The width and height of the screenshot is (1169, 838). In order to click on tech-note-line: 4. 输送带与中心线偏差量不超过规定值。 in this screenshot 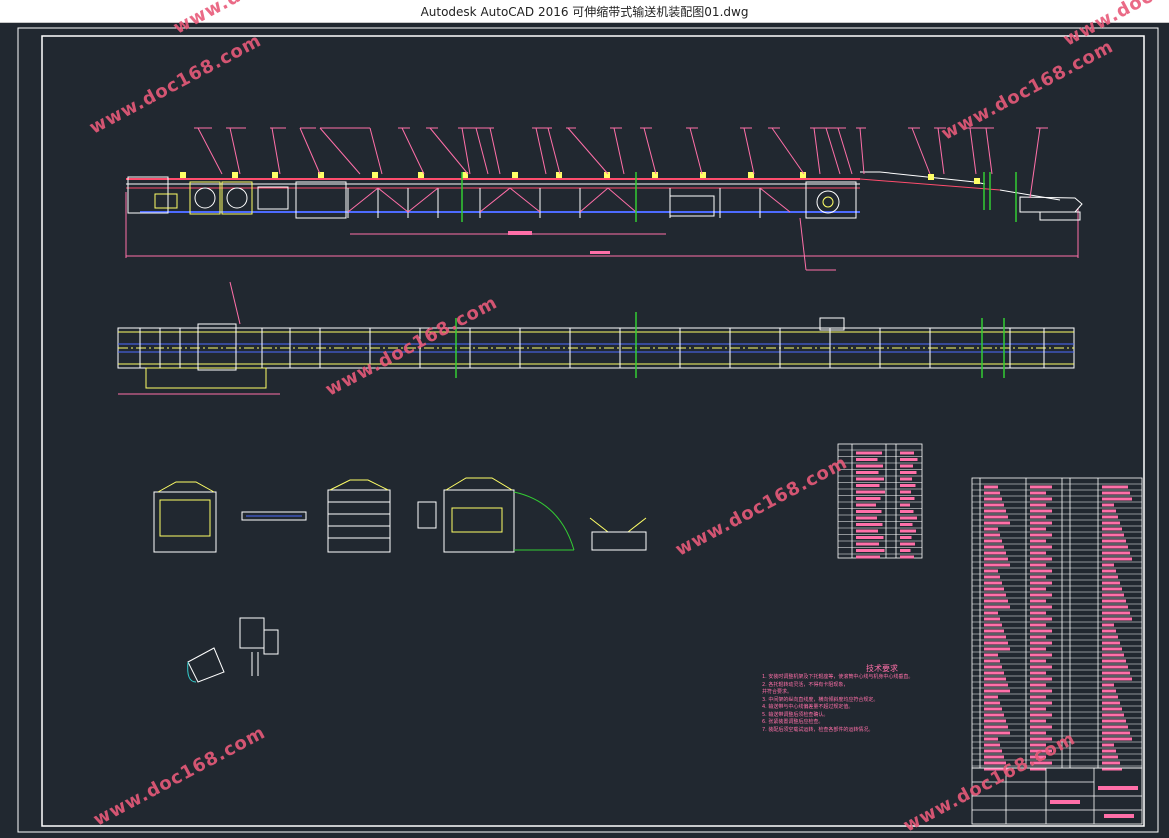, I will do `click(808, 707)`.